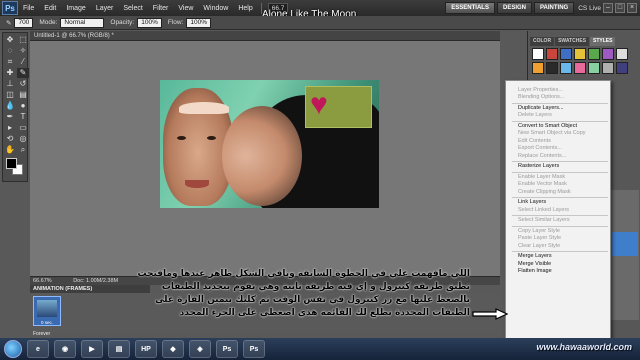 The image size is (640, 360). Describe the element at coordinates (23, 73) in the screenshot. I see `brush-tool-icon: ✎` at that location.